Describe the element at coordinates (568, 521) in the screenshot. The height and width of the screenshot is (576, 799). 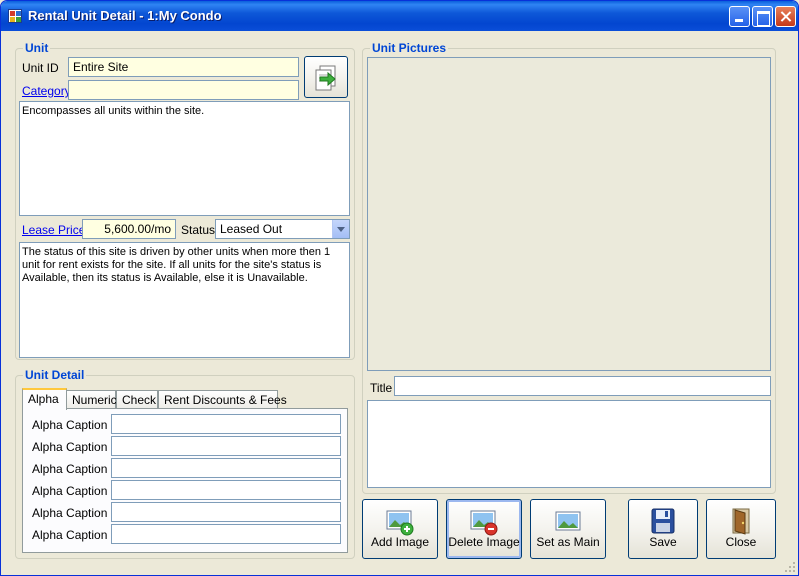
I see `picture-icon` at that location.